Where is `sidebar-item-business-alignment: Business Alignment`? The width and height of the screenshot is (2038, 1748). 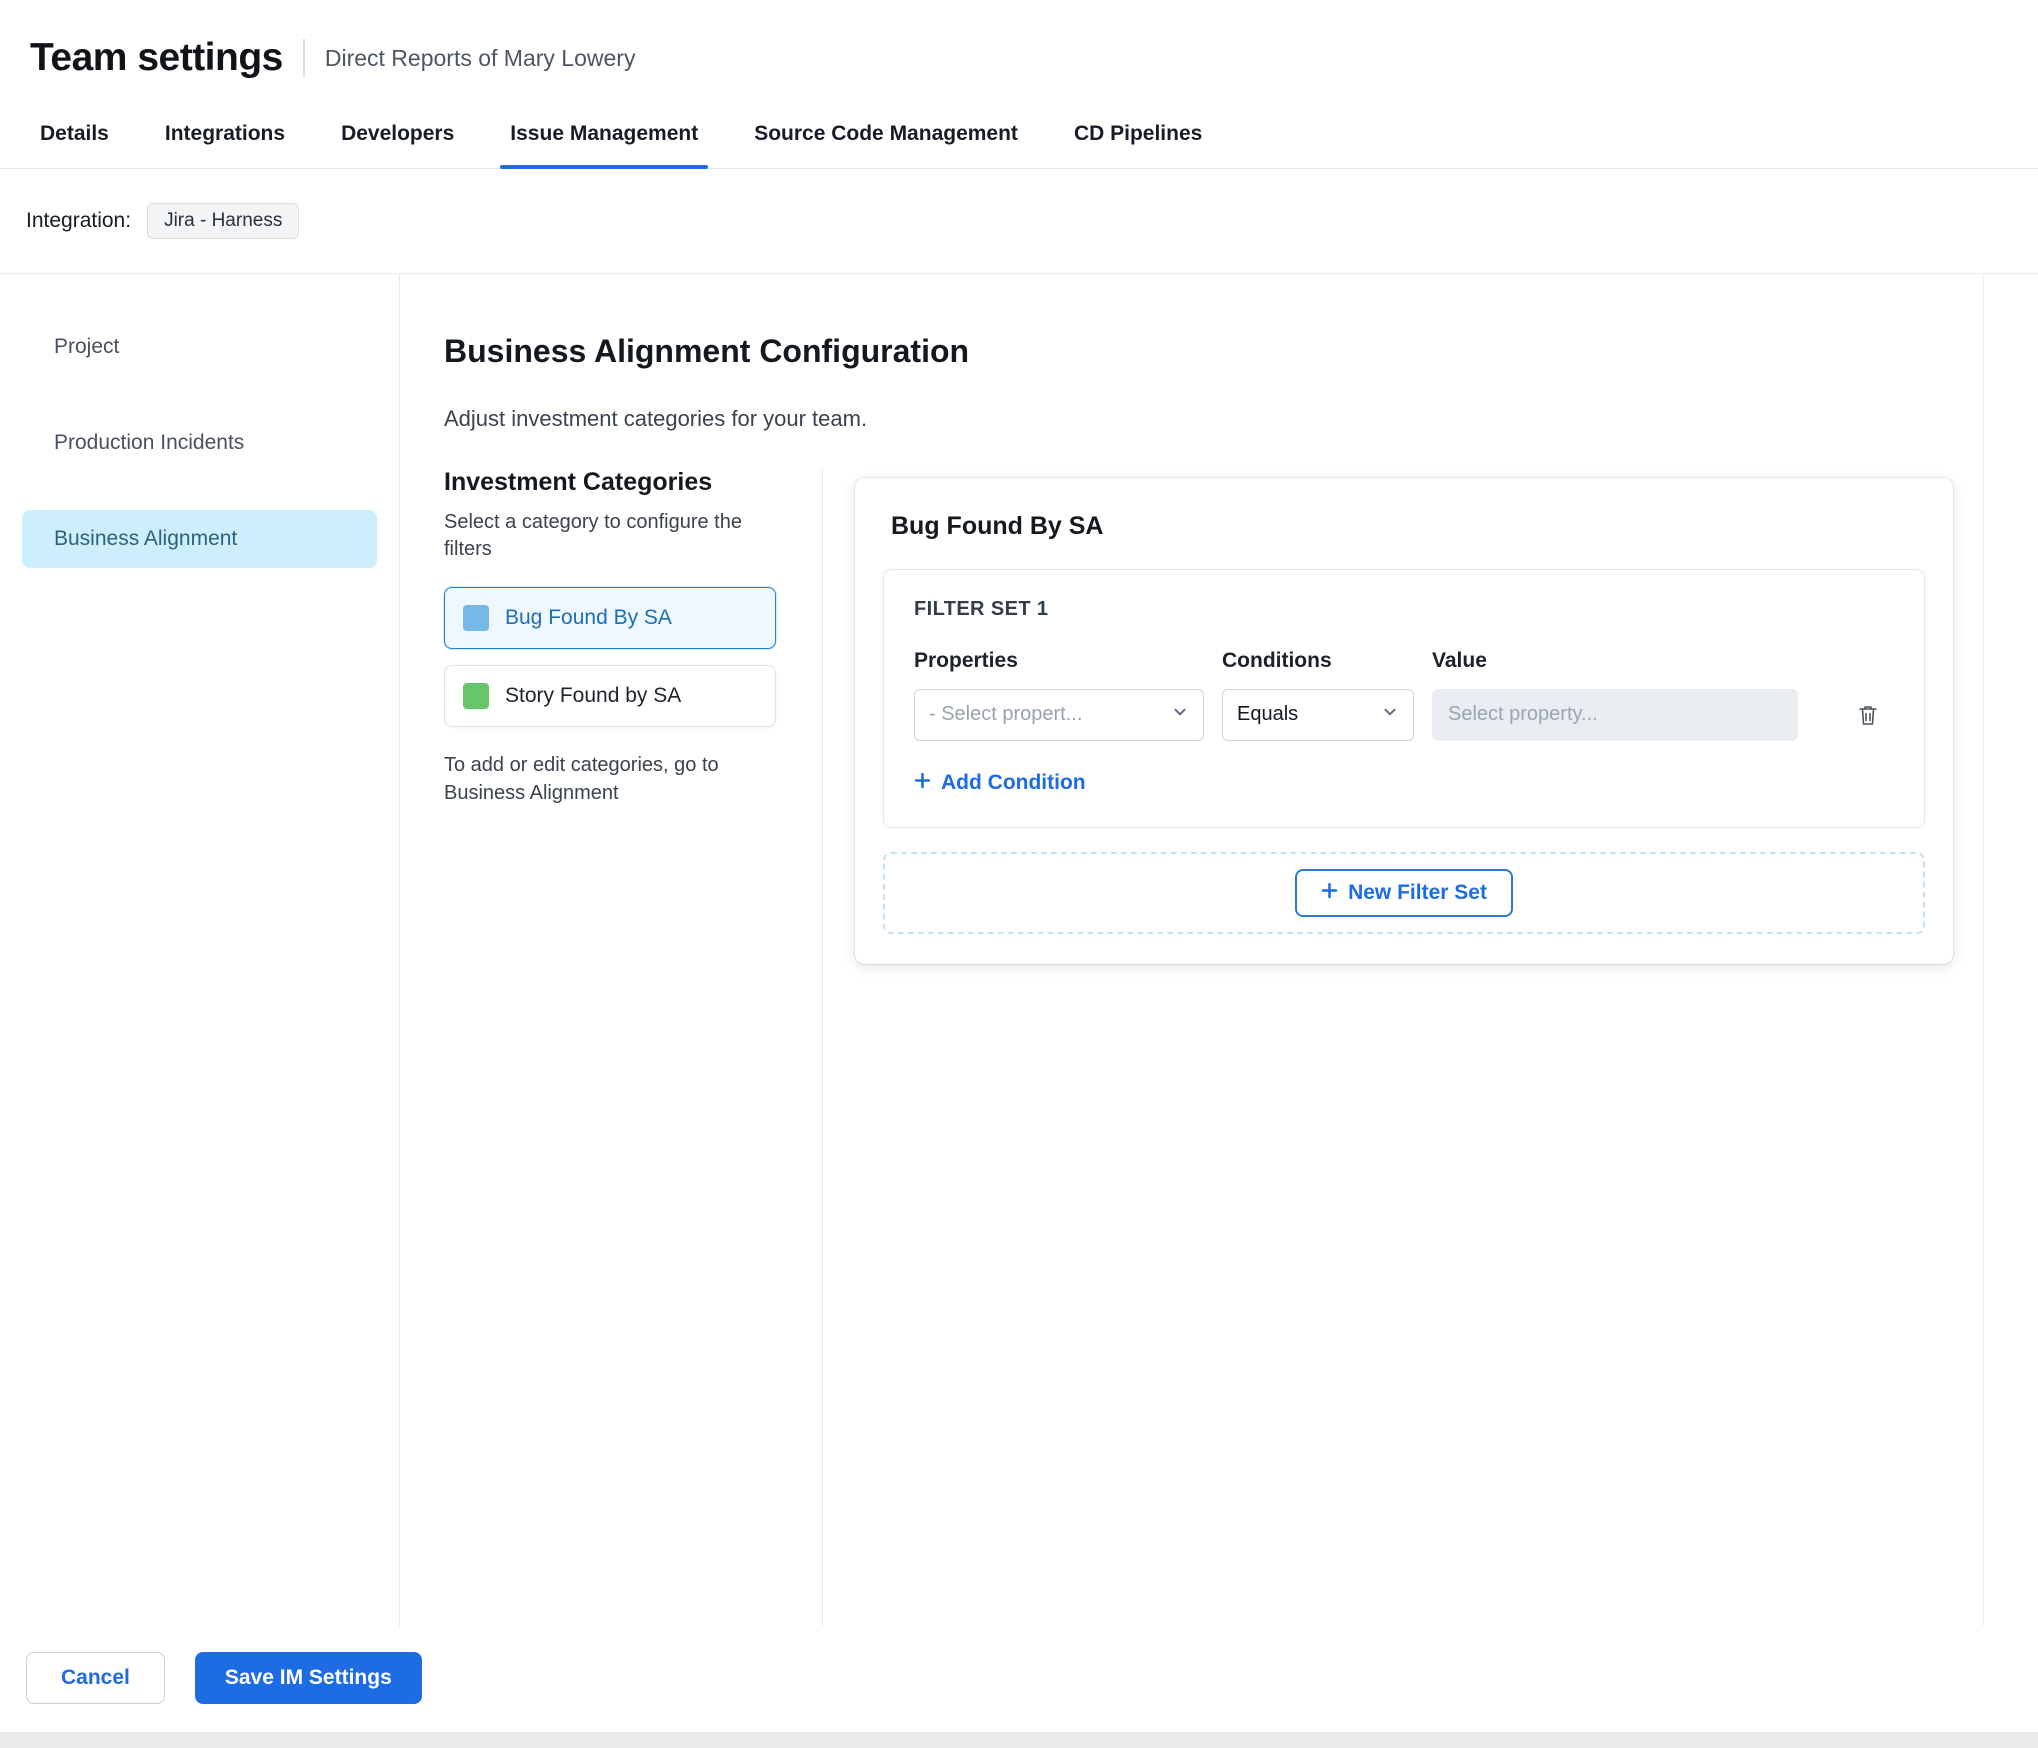
sidebar-item-business-alignment: Business Alignment is located at coordinates (199, 539).